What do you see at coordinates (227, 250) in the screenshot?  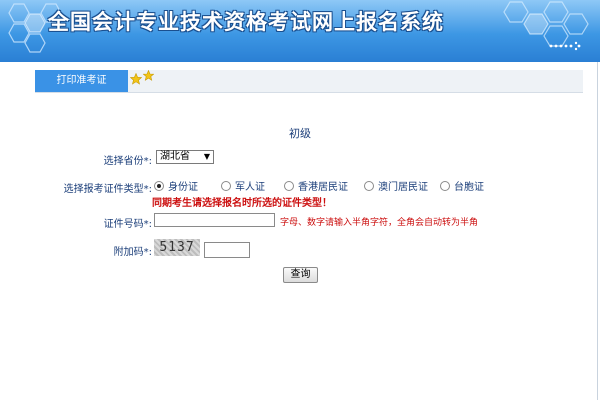 I see `captcha-input` at bounding box center [227, 250].